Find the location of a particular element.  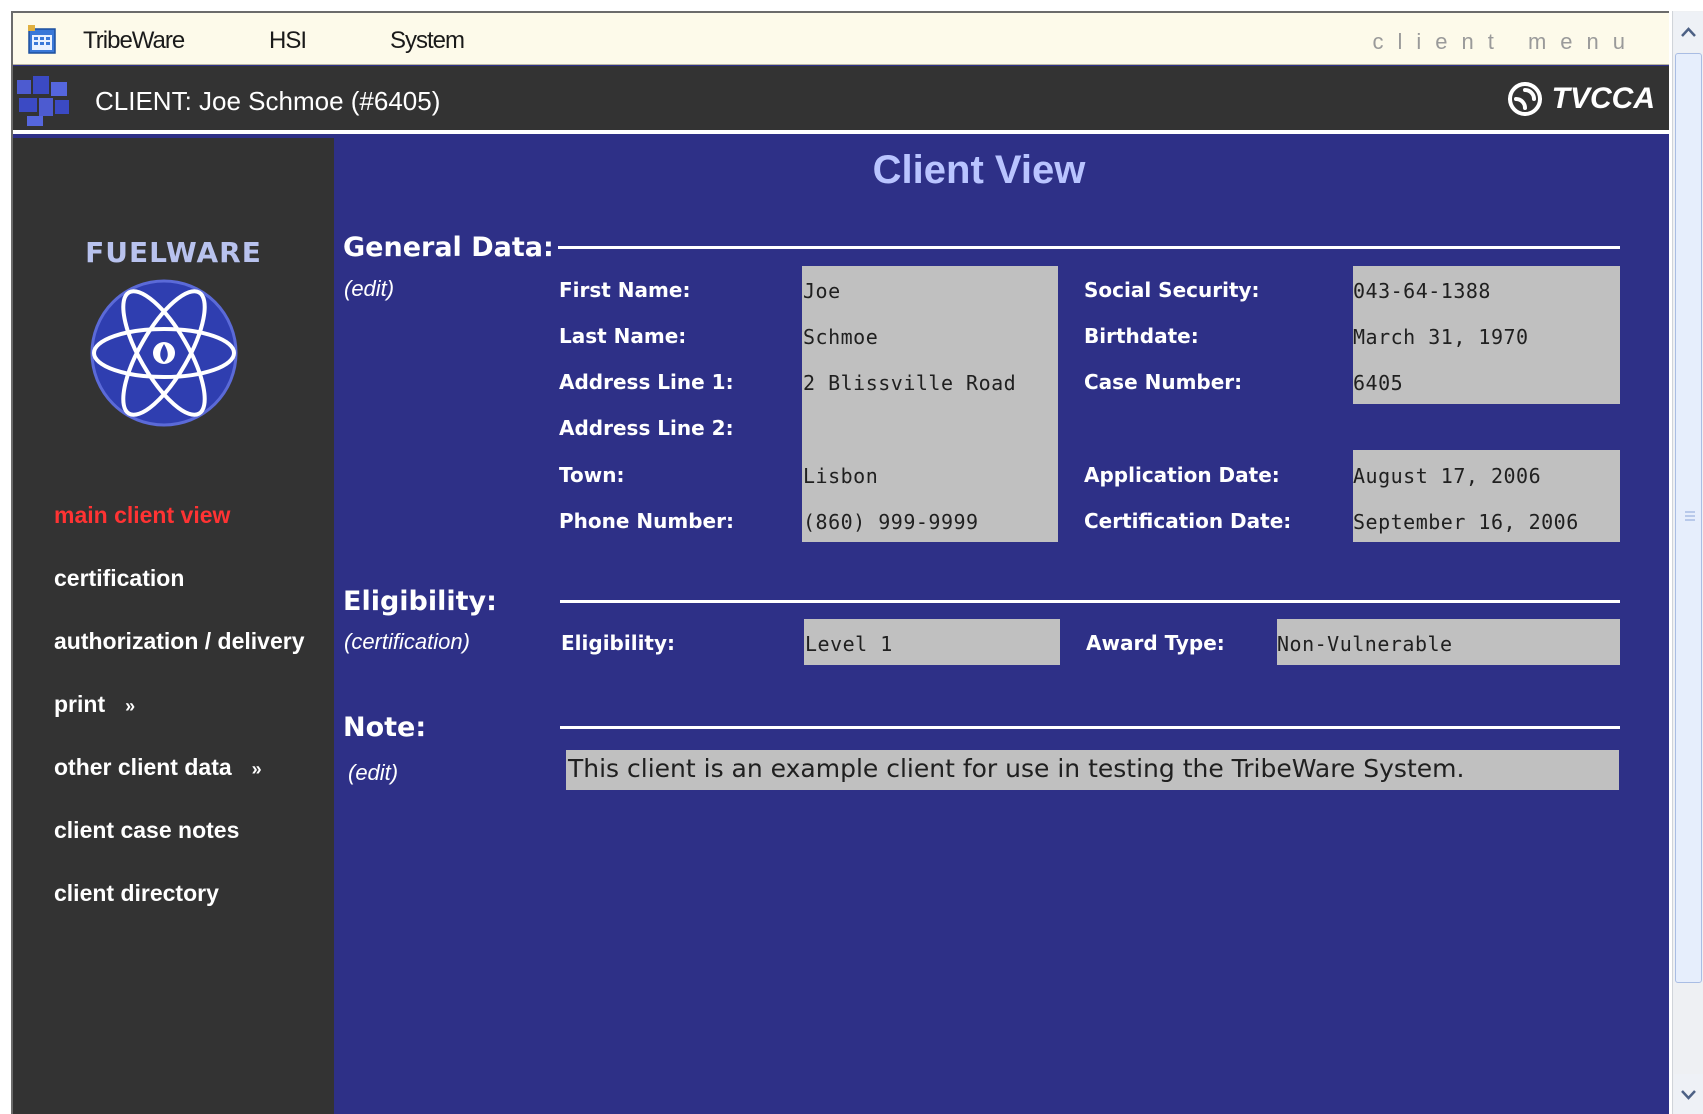

nav-main-client-view: main client view is located at coordinates (142, 515).